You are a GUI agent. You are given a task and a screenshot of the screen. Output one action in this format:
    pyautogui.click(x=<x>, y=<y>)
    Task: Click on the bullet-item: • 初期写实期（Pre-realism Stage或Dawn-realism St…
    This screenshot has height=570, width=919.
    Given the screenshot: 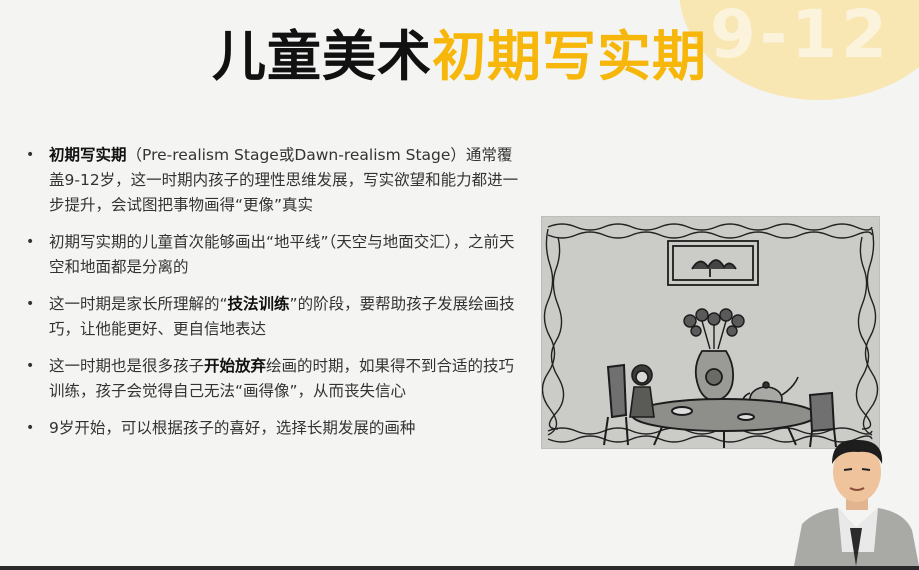 What is the action you would take?
    pyautogui.click(x=272, y=180)
    